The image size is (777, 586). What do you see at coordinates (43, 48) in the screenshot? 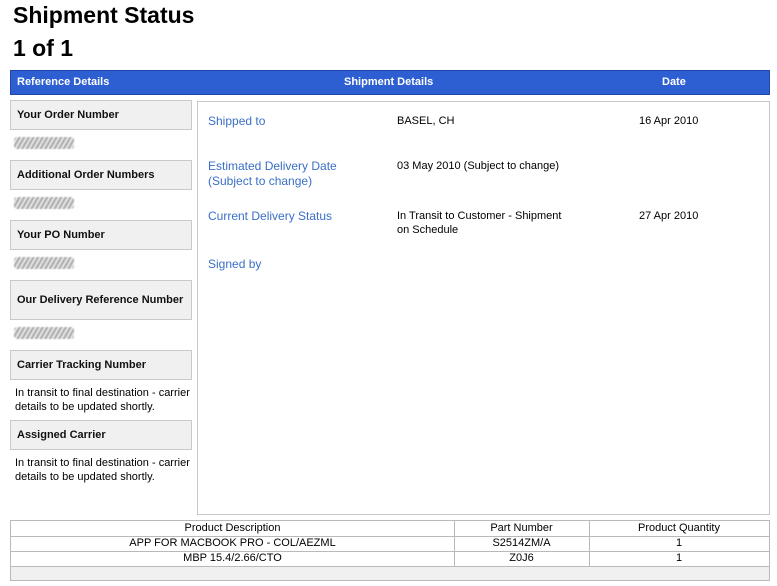
I see `page-pagination: 1 of 1` at bounding box center [43, 48].